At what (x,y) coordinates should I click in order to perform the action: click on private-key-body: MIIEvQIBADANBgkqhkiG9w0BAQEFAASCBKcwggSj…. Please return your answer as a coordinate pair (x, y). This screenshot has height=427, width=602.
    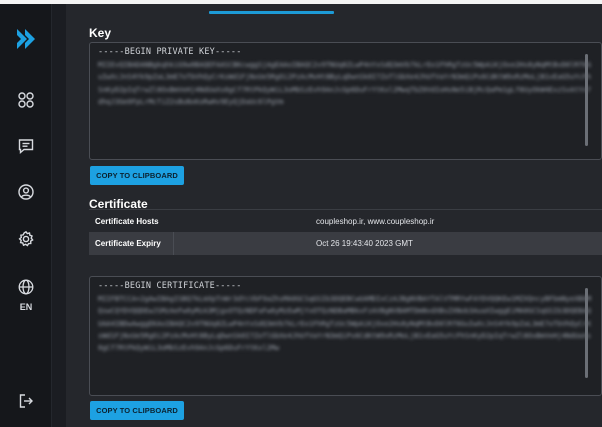
    Looking at the image, I should click on (345, 83).